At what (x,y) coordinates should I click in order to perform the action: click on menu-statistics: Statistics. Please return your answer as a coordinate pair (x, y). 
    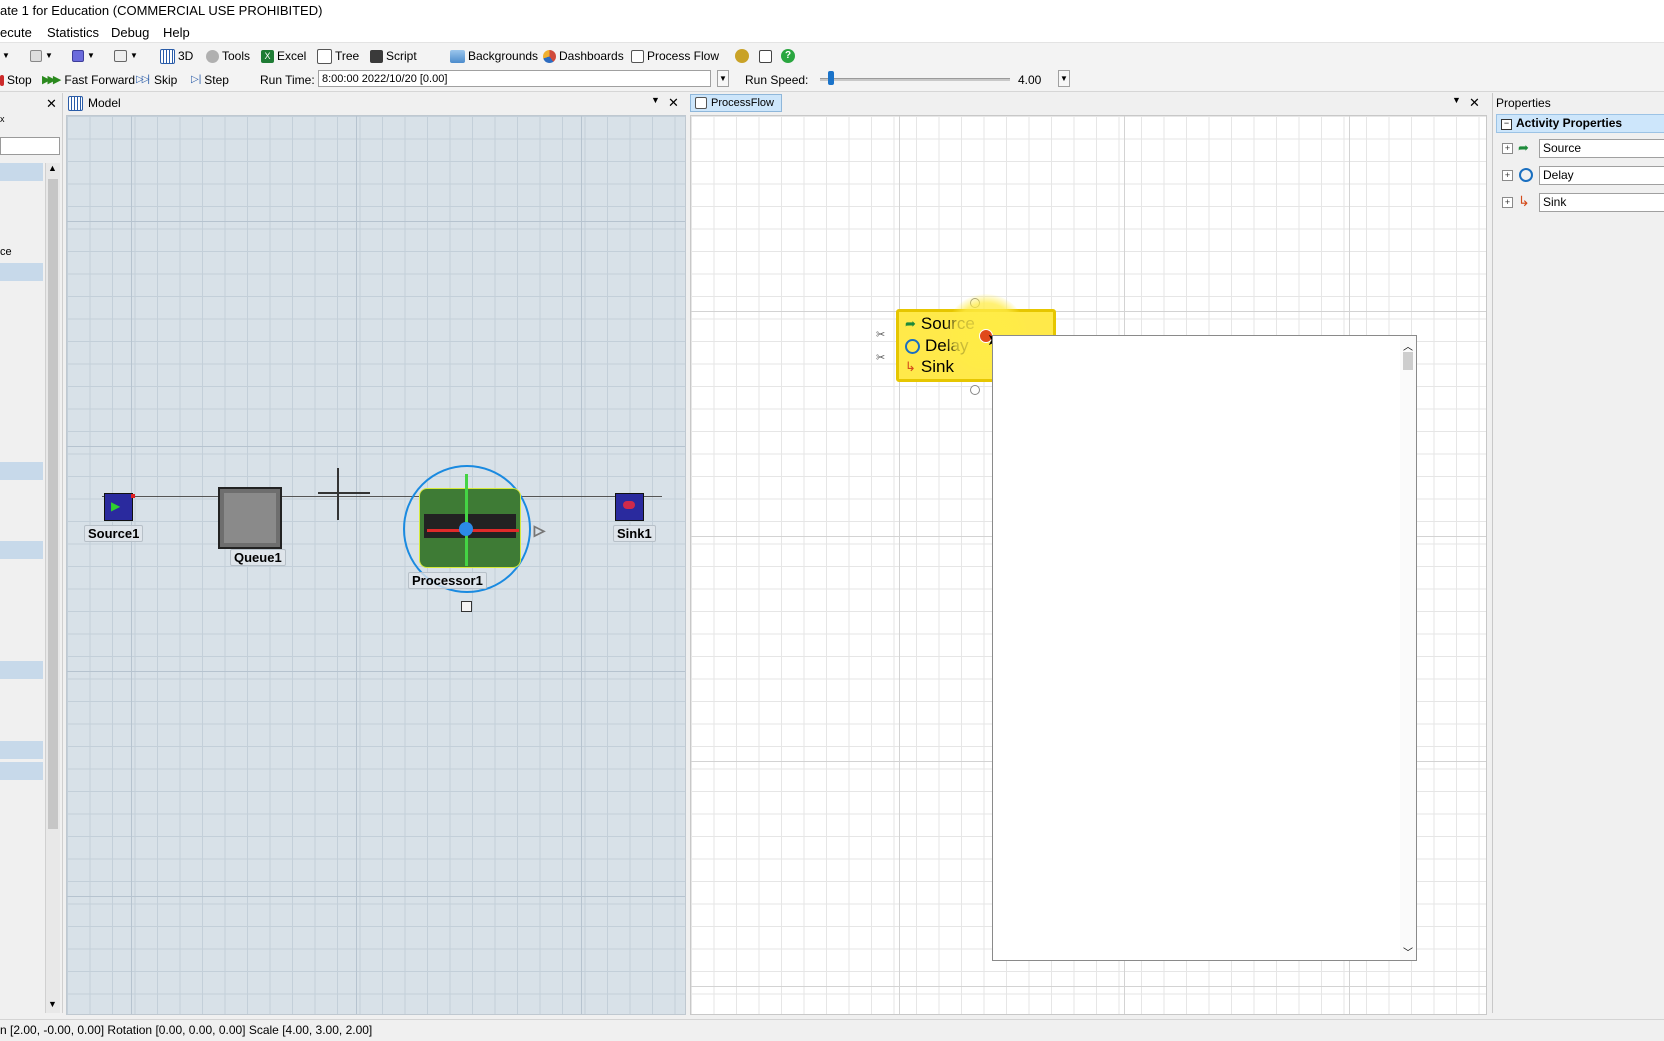
    Looking at the image, I should click on (73, 32).